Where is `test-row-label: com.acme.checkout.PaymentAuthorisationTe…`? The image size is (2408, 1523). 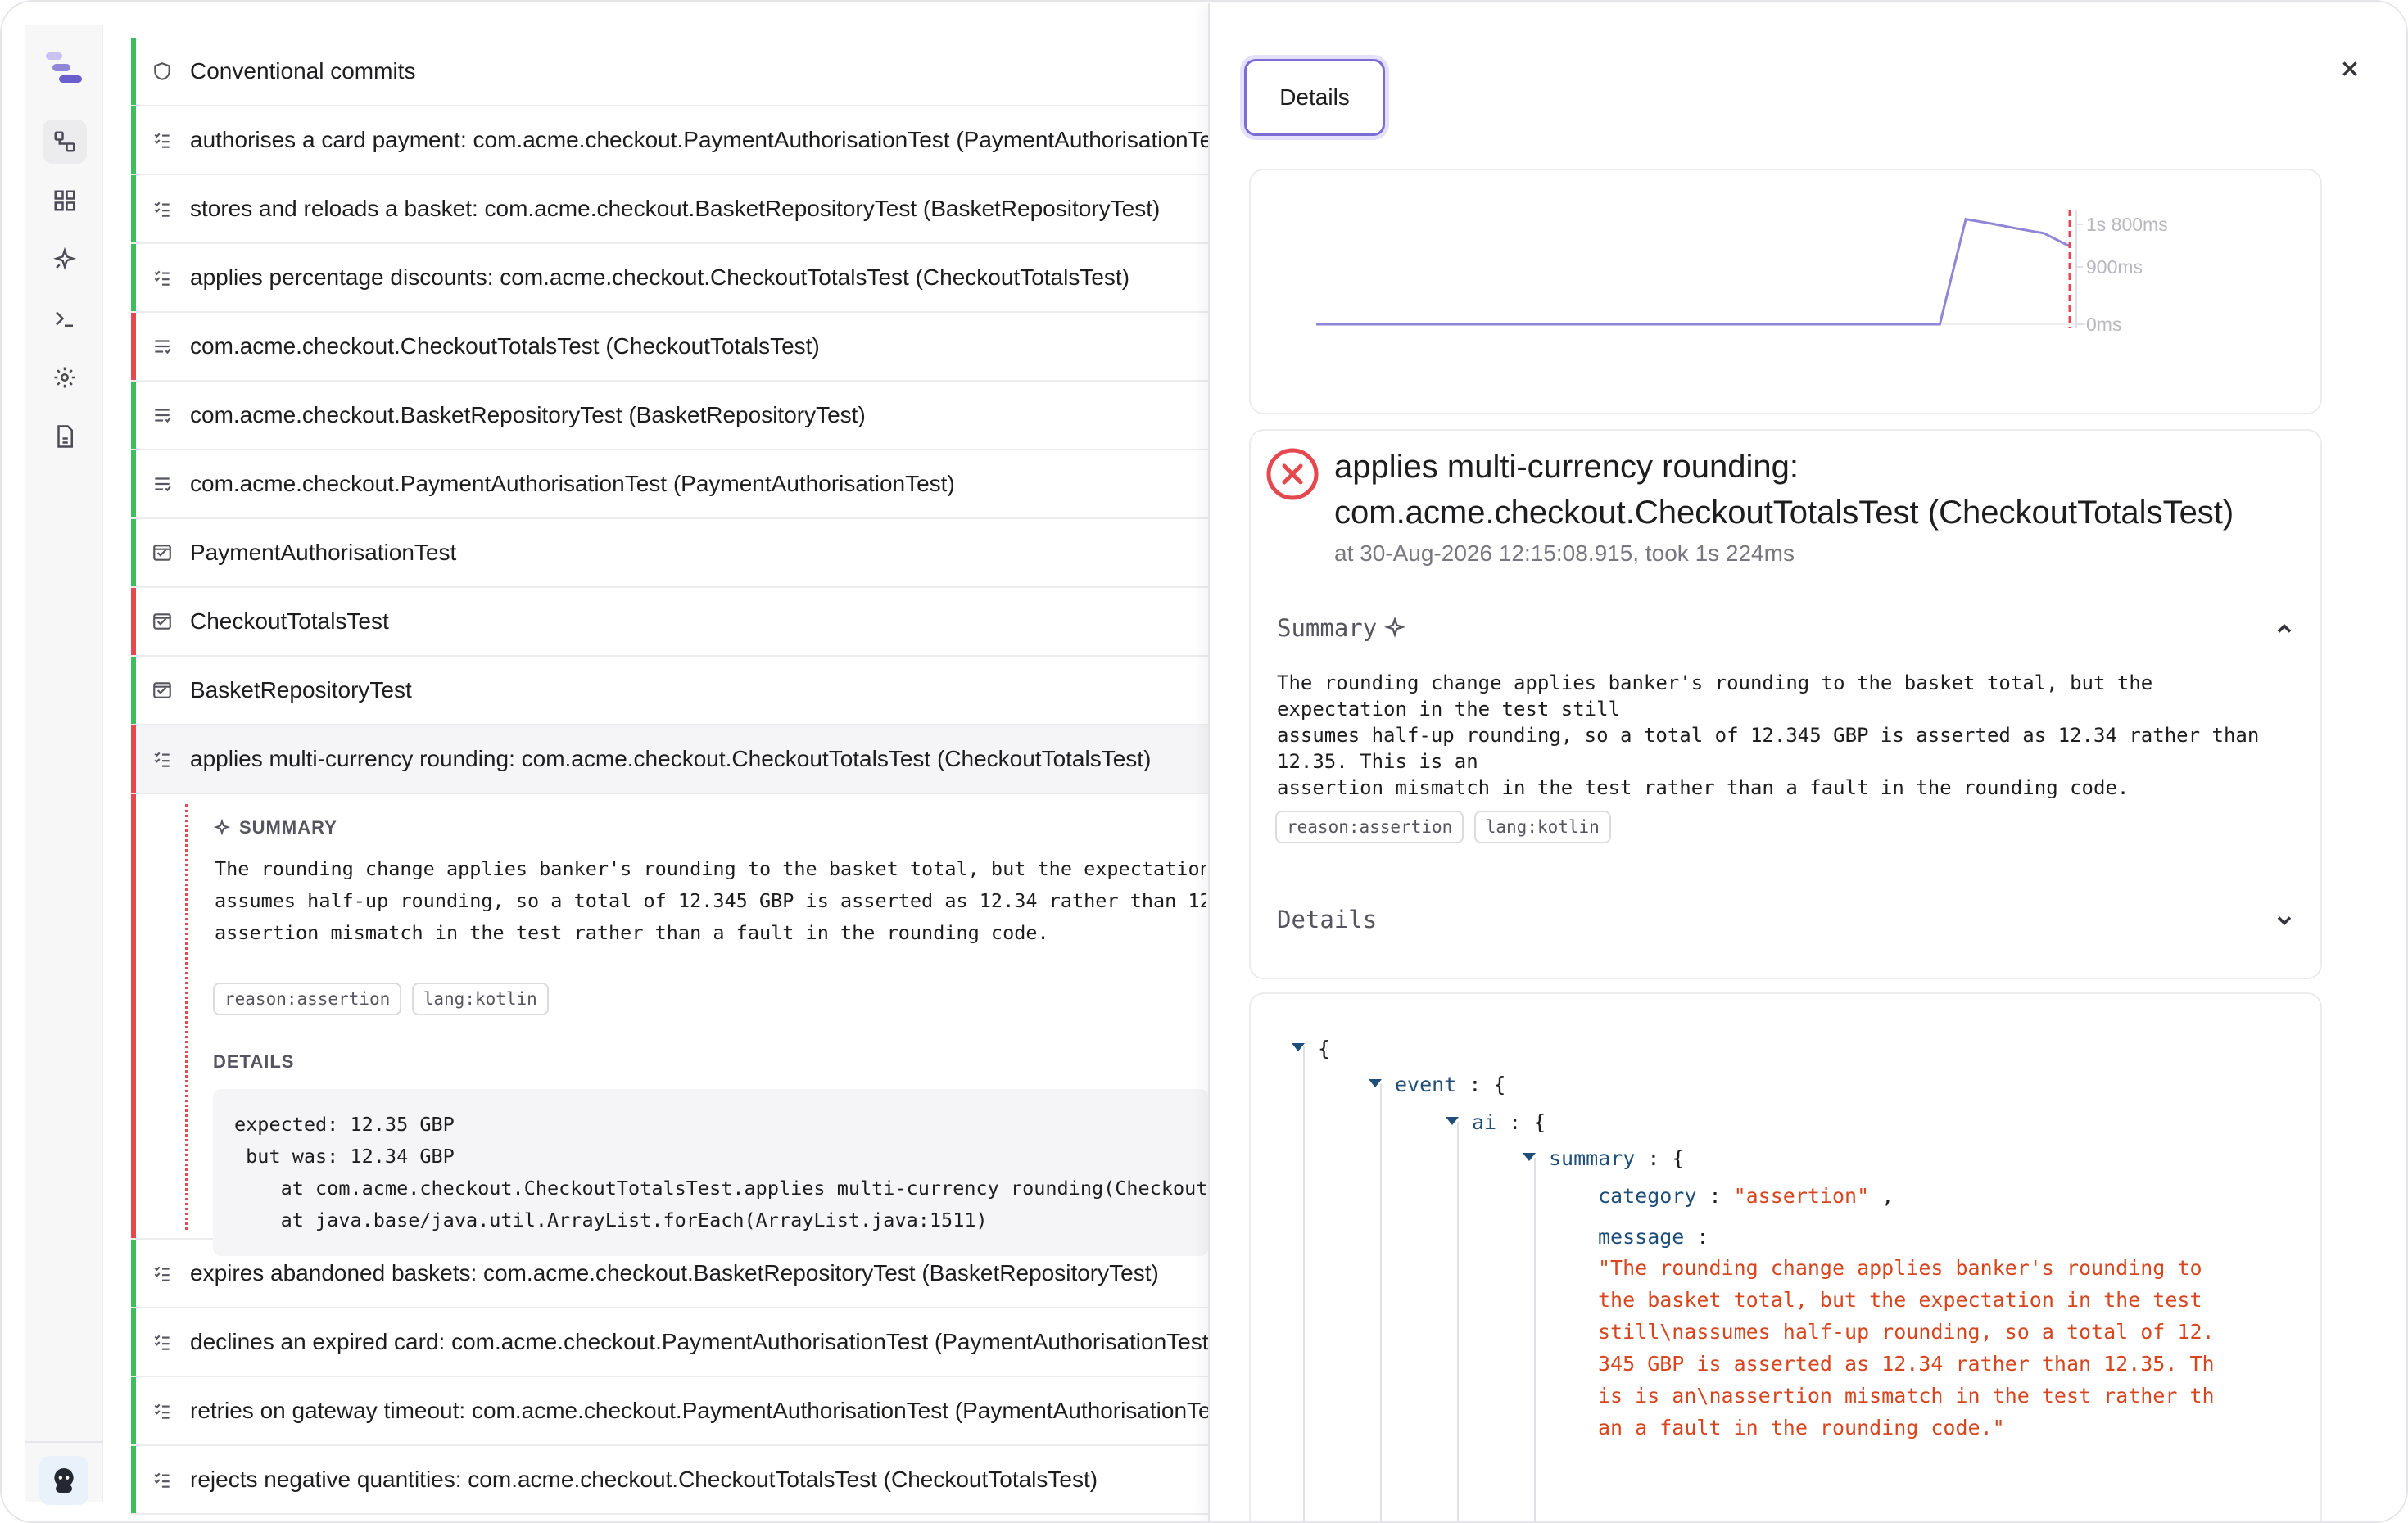
test-row-label: com.acme.checkout.PaymentAuthorisationTe… is located at coordinates (572, 484).